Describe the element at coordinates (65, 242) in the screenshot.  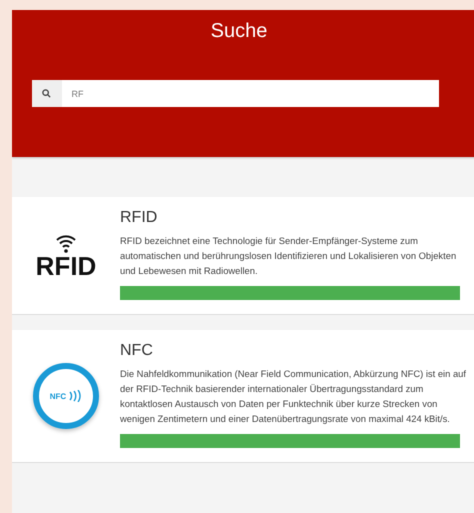
I see `wireless-icon` at that location.